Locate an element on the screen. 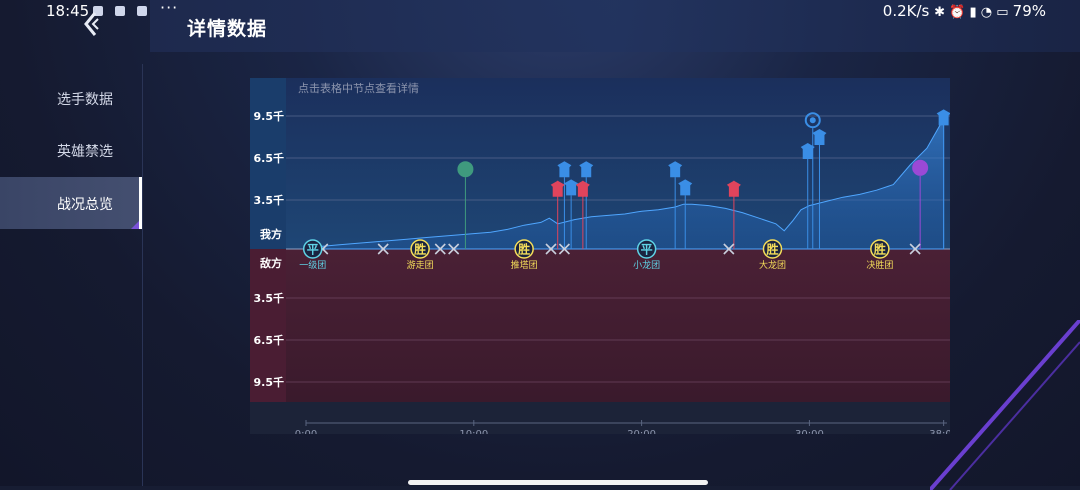 The height and width of the screenshot is (490, 1080). target-center is located at coordinates (812, 120).